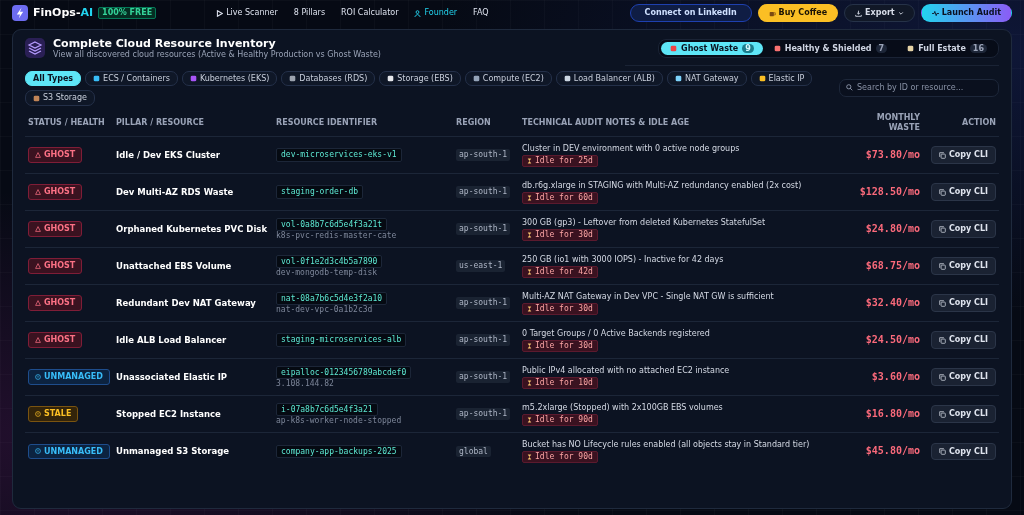 This screenshot has height=515, width=1024. Describe the element at coordinates (892, 229) in the screenshot. I see `waste-amount: $24.80/mo` at that location.